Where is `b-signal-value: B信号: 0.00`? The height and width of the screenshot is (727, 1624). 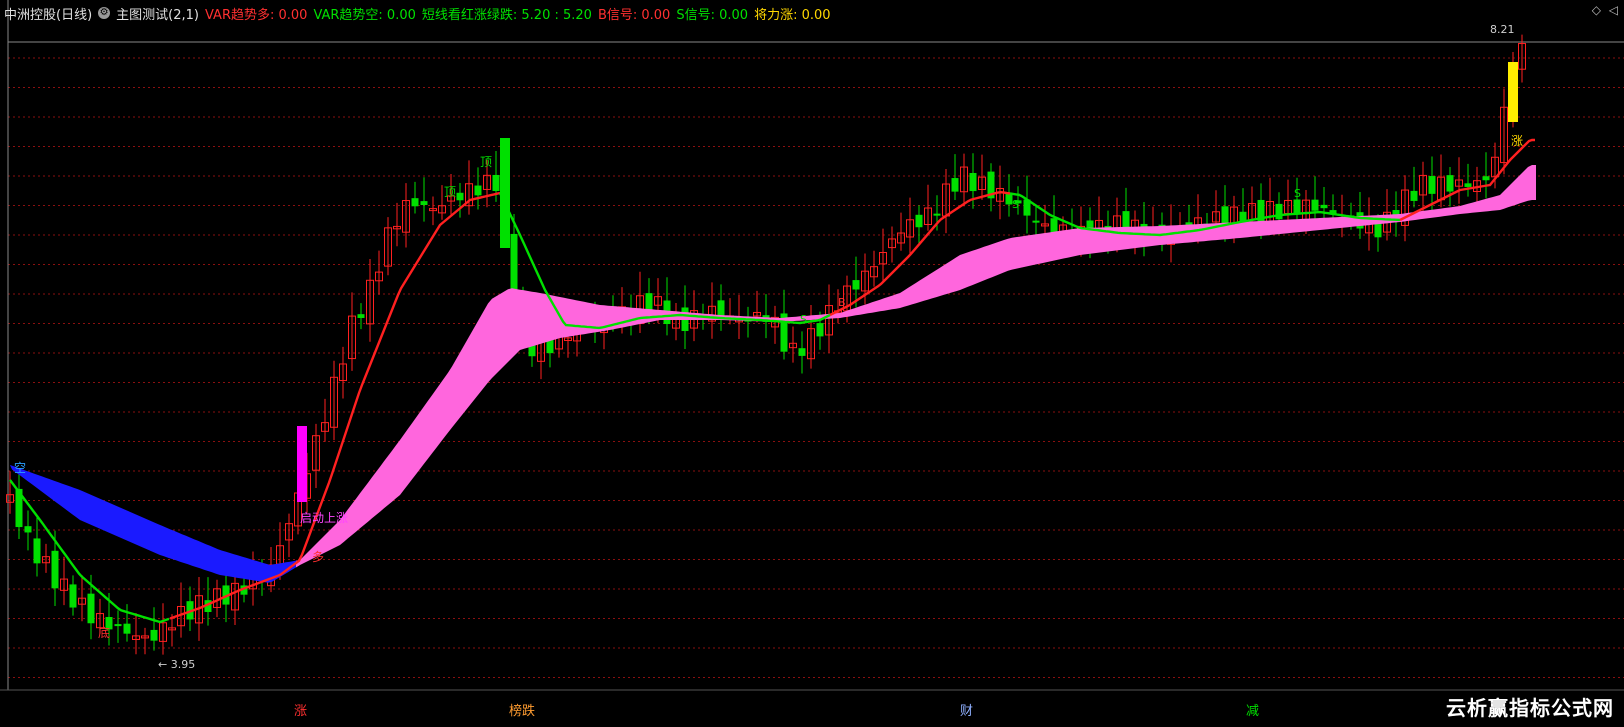 b-signal-value: B信号: 0.00 is located at coordinates (634, 15).